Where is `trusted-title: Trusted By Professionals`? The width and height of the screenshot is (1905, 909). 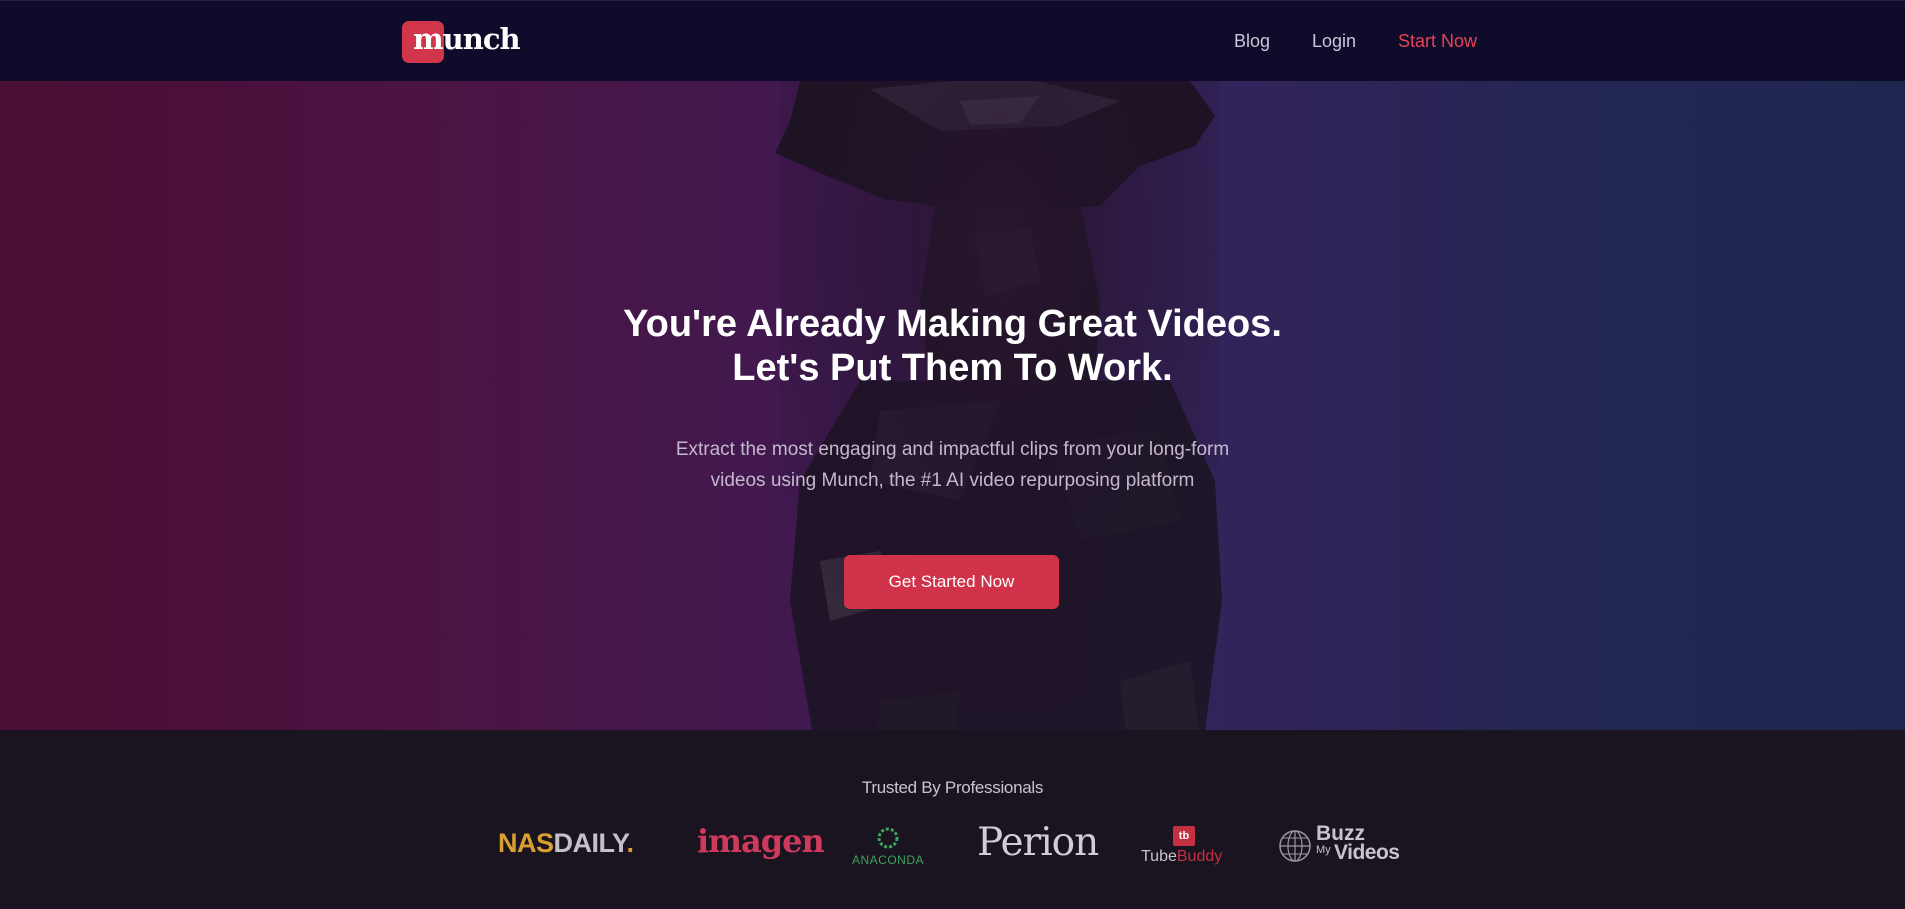 trusted-title: Trusted By Professionals is located at coordinates (952, 787).